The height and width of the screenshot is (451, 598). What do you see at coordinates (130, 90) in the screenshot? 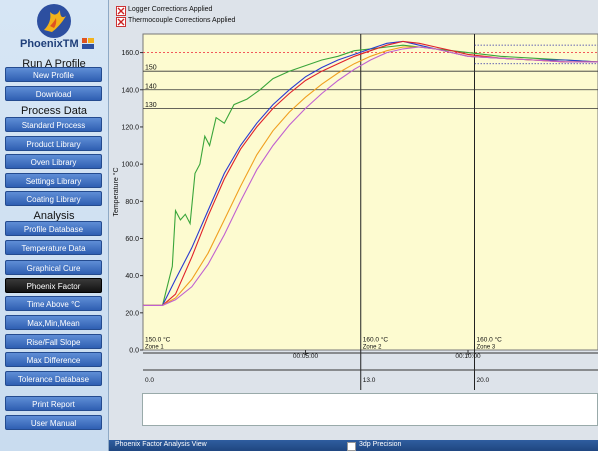
I see `y-tick-label: 140.0` at bounding box center [130, 90].